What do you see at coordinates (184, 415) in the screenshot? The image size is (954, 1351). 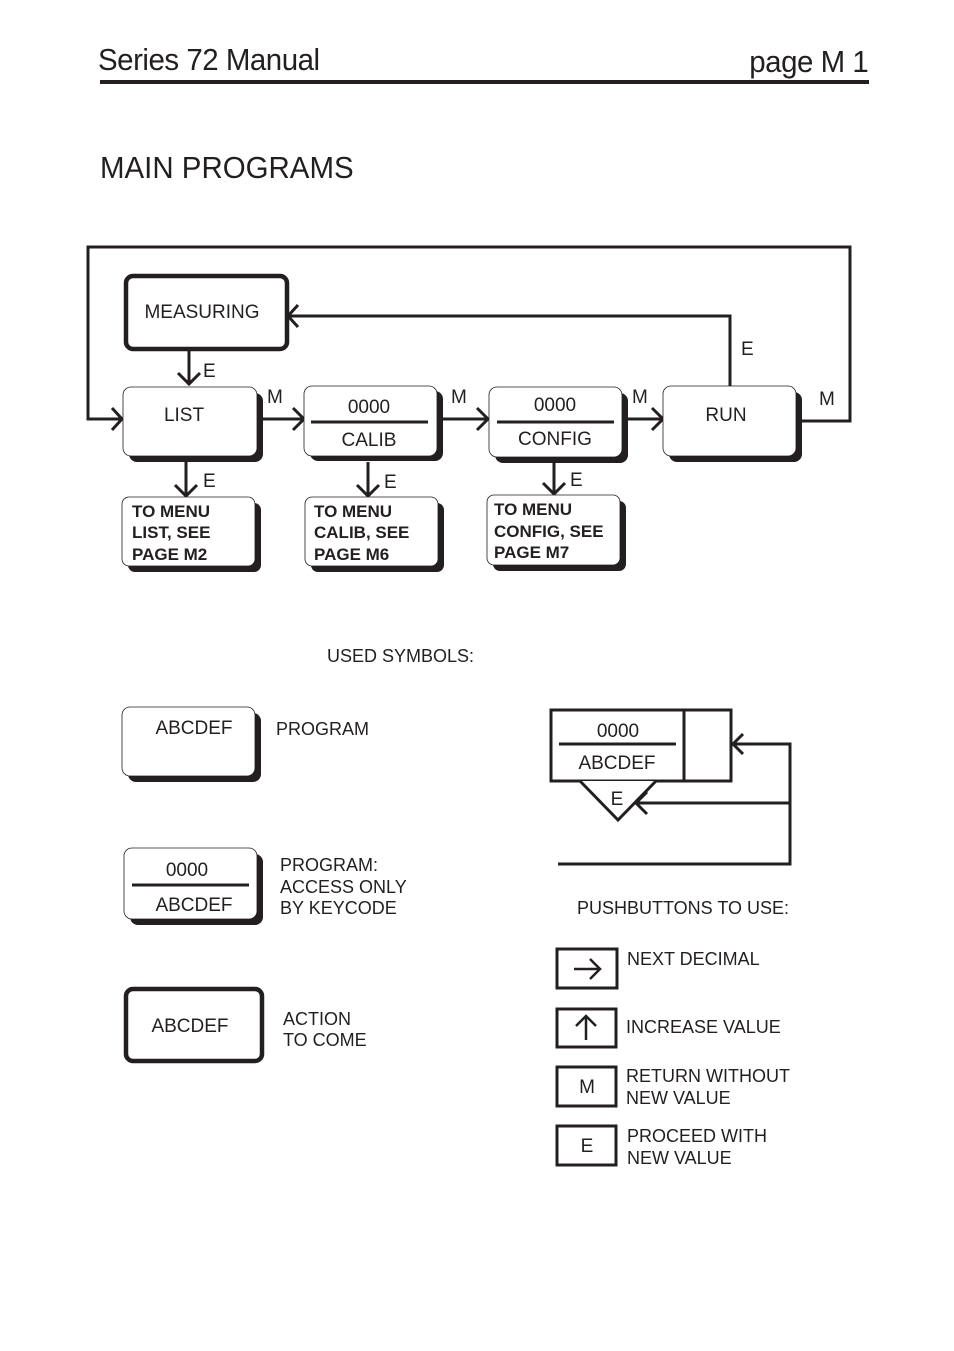 I see `node-label: LIST` at bounding box center [184, 415].